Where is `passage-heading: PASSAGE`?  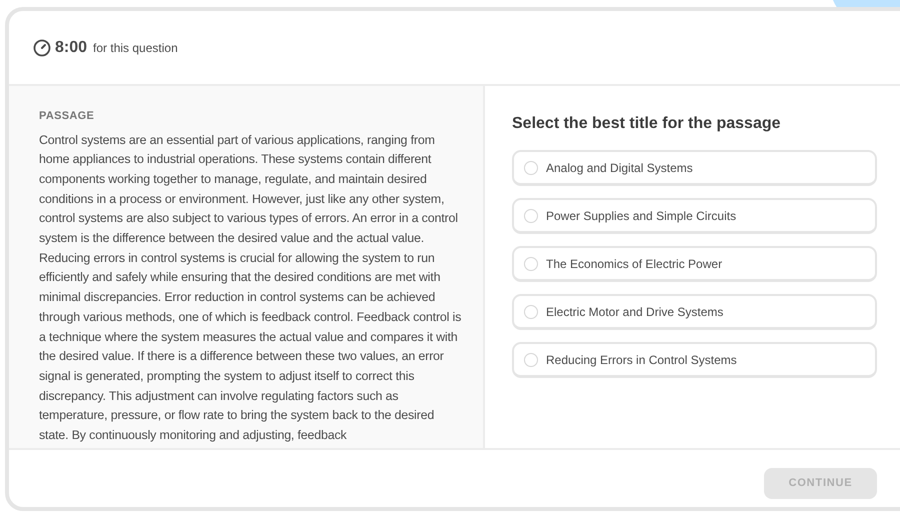
passage-heading: PASSAGE is located at coordinates (67, 116).